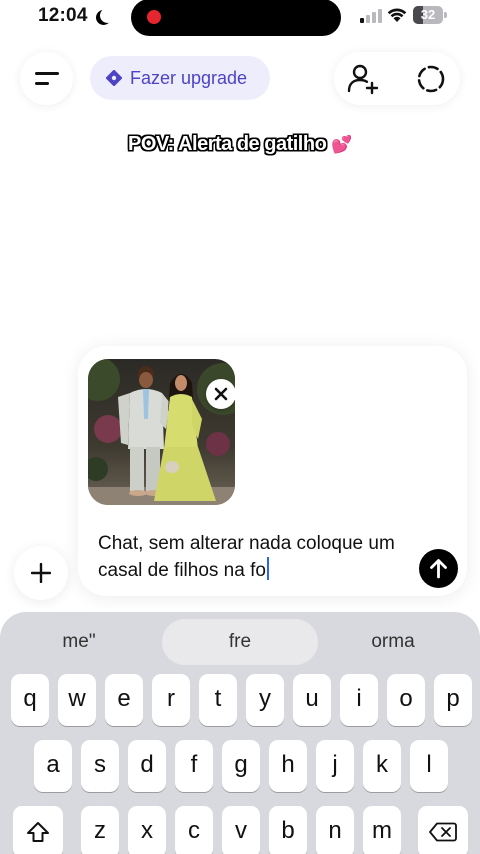 Image resolution: width=480 pixels, height=854 pixels. What do you see at coordinates (397, 78) in the screenshot?
I see `header-actions` at bounding box center [397, 78].